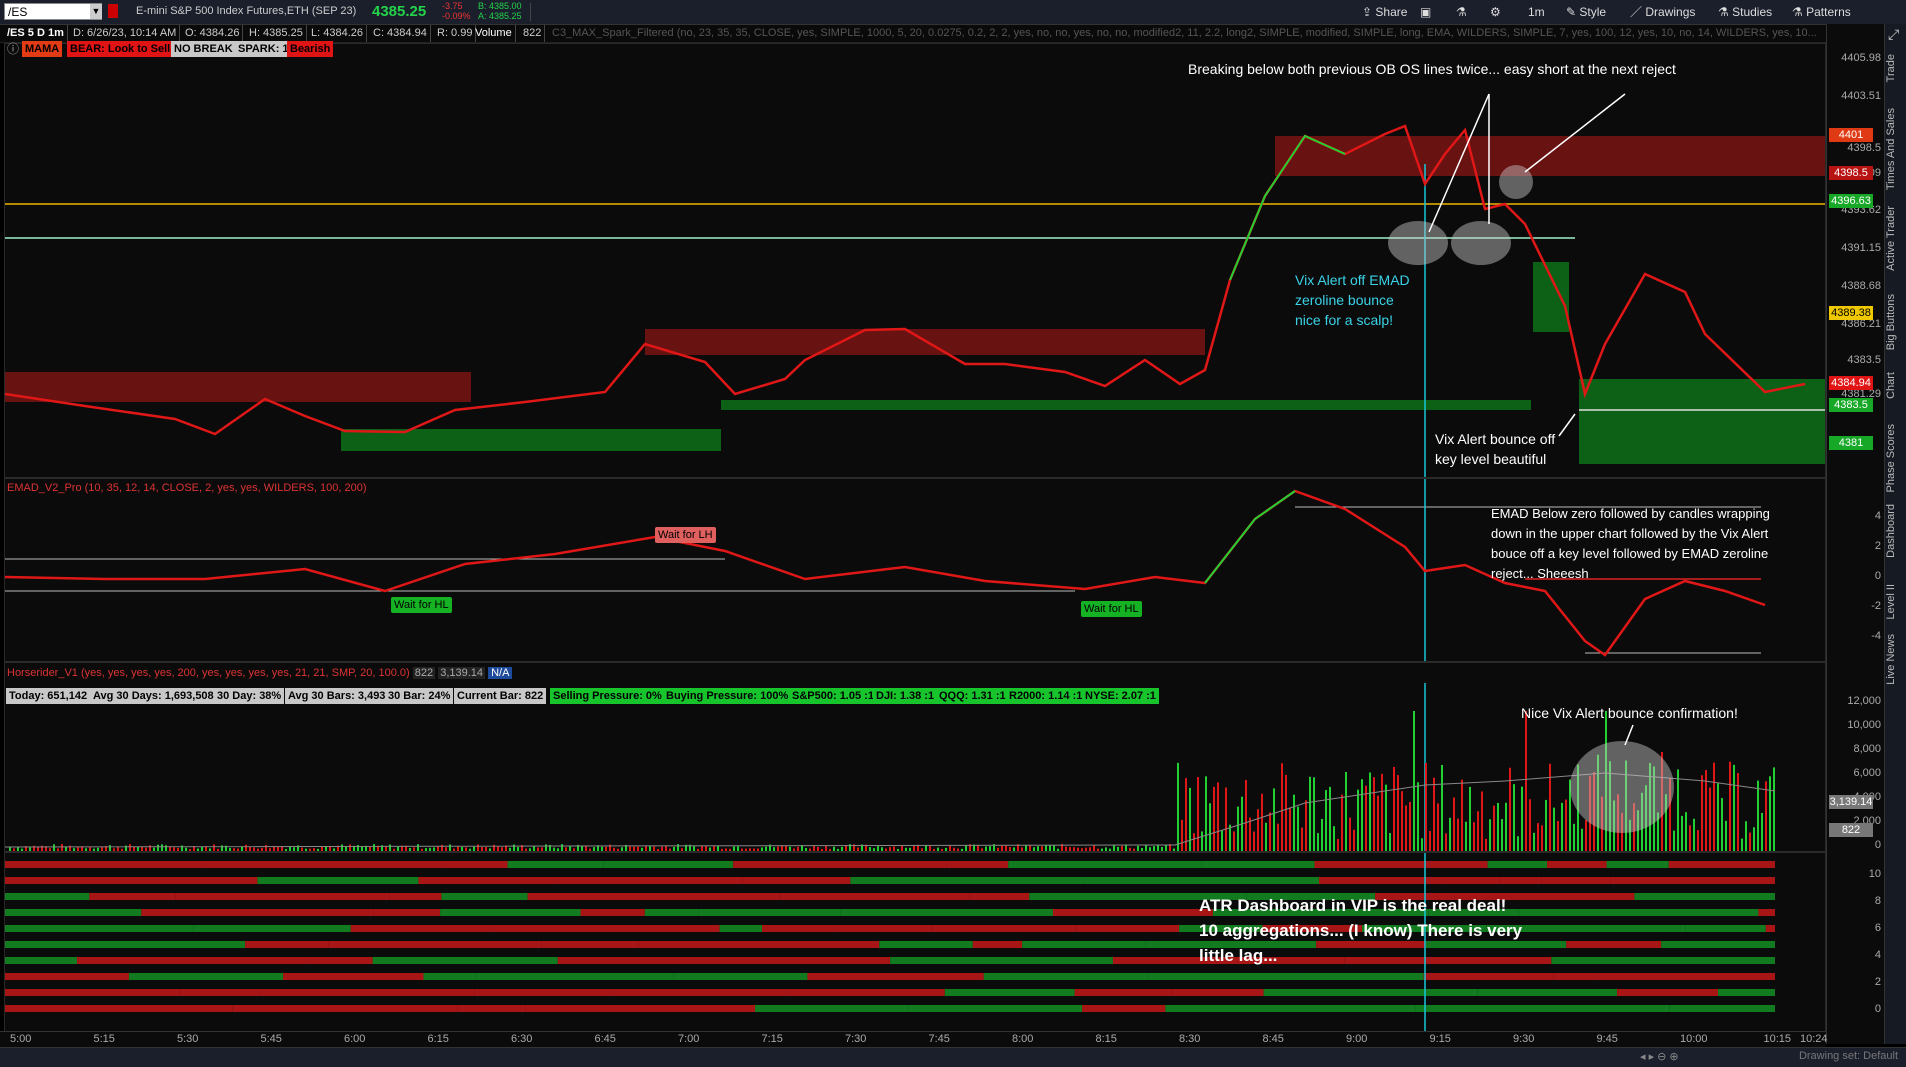  What do you see at coordinates (1662, 12) in the screenshot?
I see `drawings-button: ／ Drawings` at bounding box center [1662, 12].